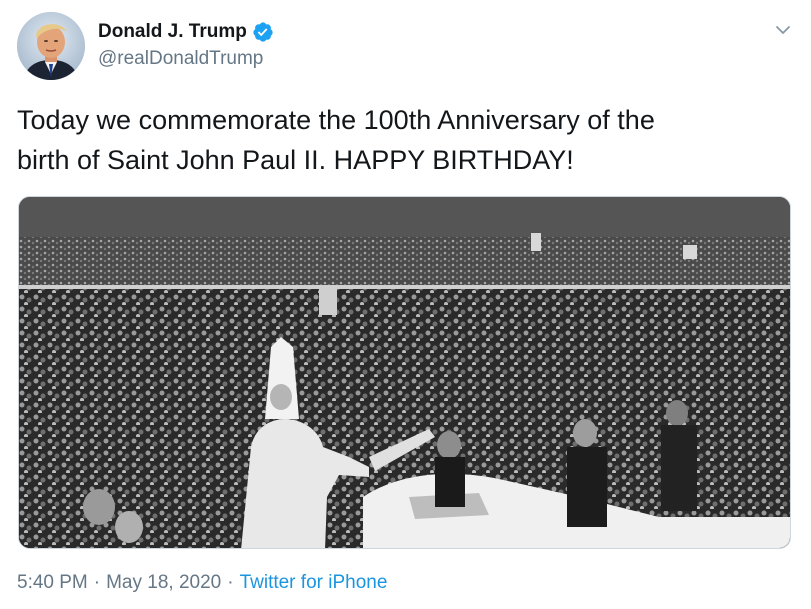 This screenshot has width=811, height=609. I want to click on more-options-button, so click(783, 30).